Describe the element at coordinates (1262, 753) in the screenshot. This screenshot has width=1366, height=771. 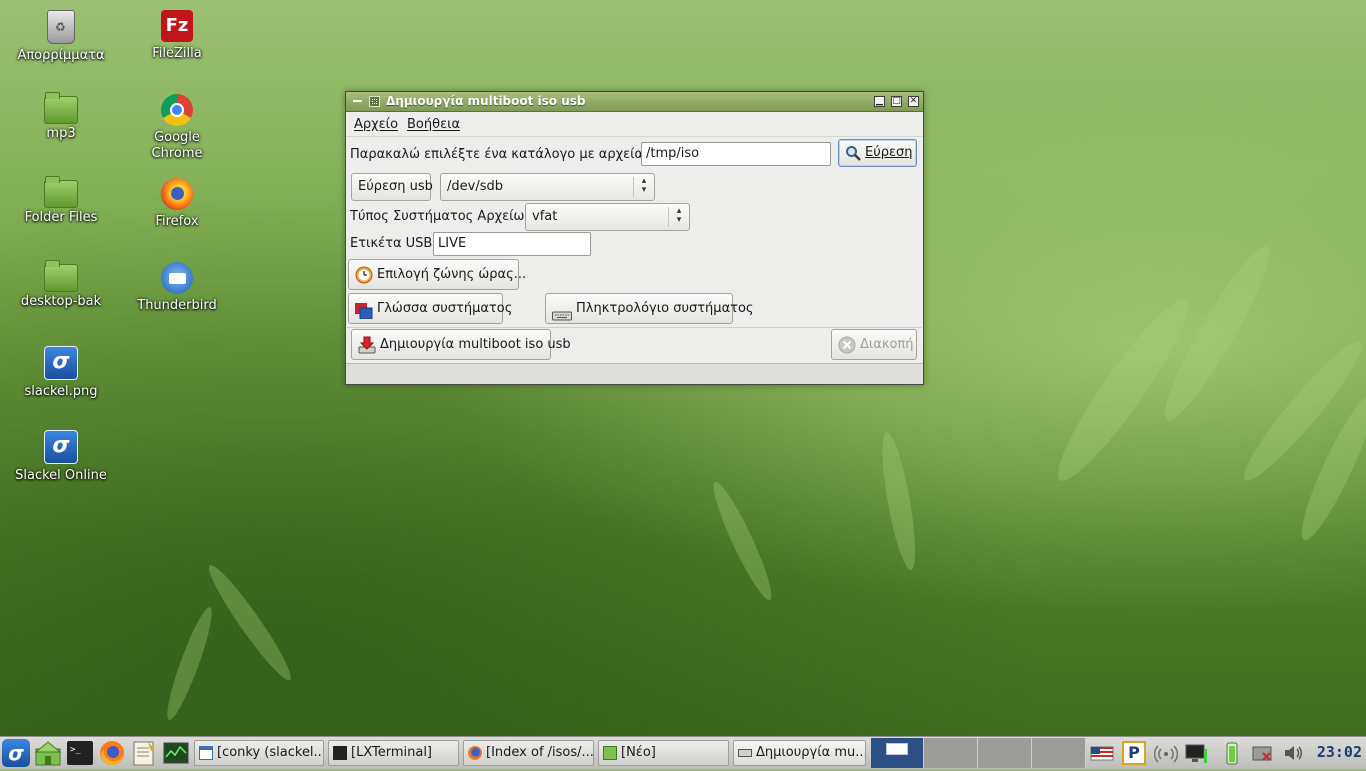
I see `network-disconnected-icon` at that location.